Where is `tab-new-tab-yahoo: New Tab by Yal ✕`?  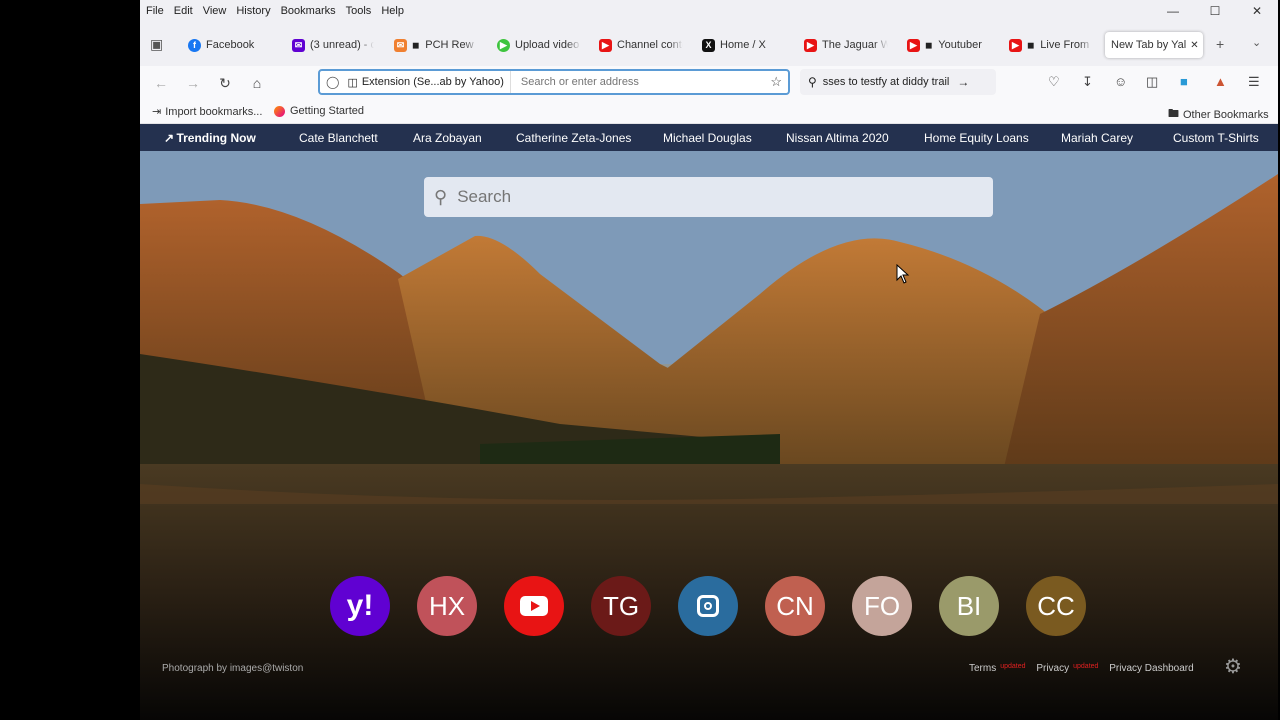
tab-new-tab-yahoo: New Tab by Yal ✕ is located at coordinates (1154, 45).